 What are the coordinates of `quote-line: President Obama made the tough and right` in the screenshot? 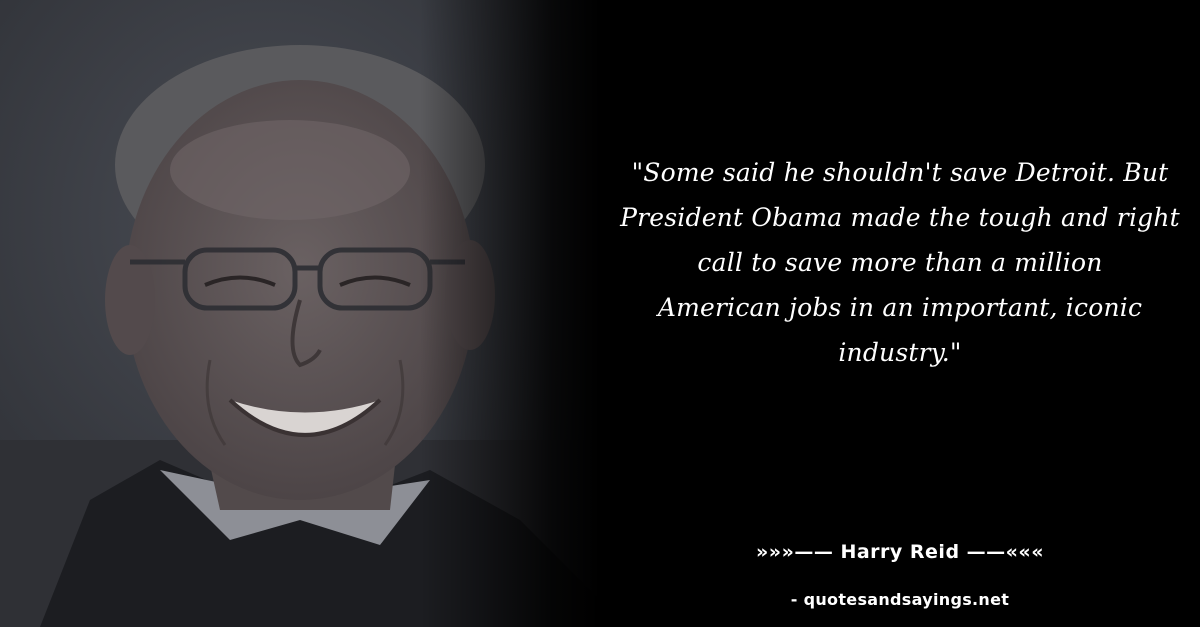 It's located at (900, 217).